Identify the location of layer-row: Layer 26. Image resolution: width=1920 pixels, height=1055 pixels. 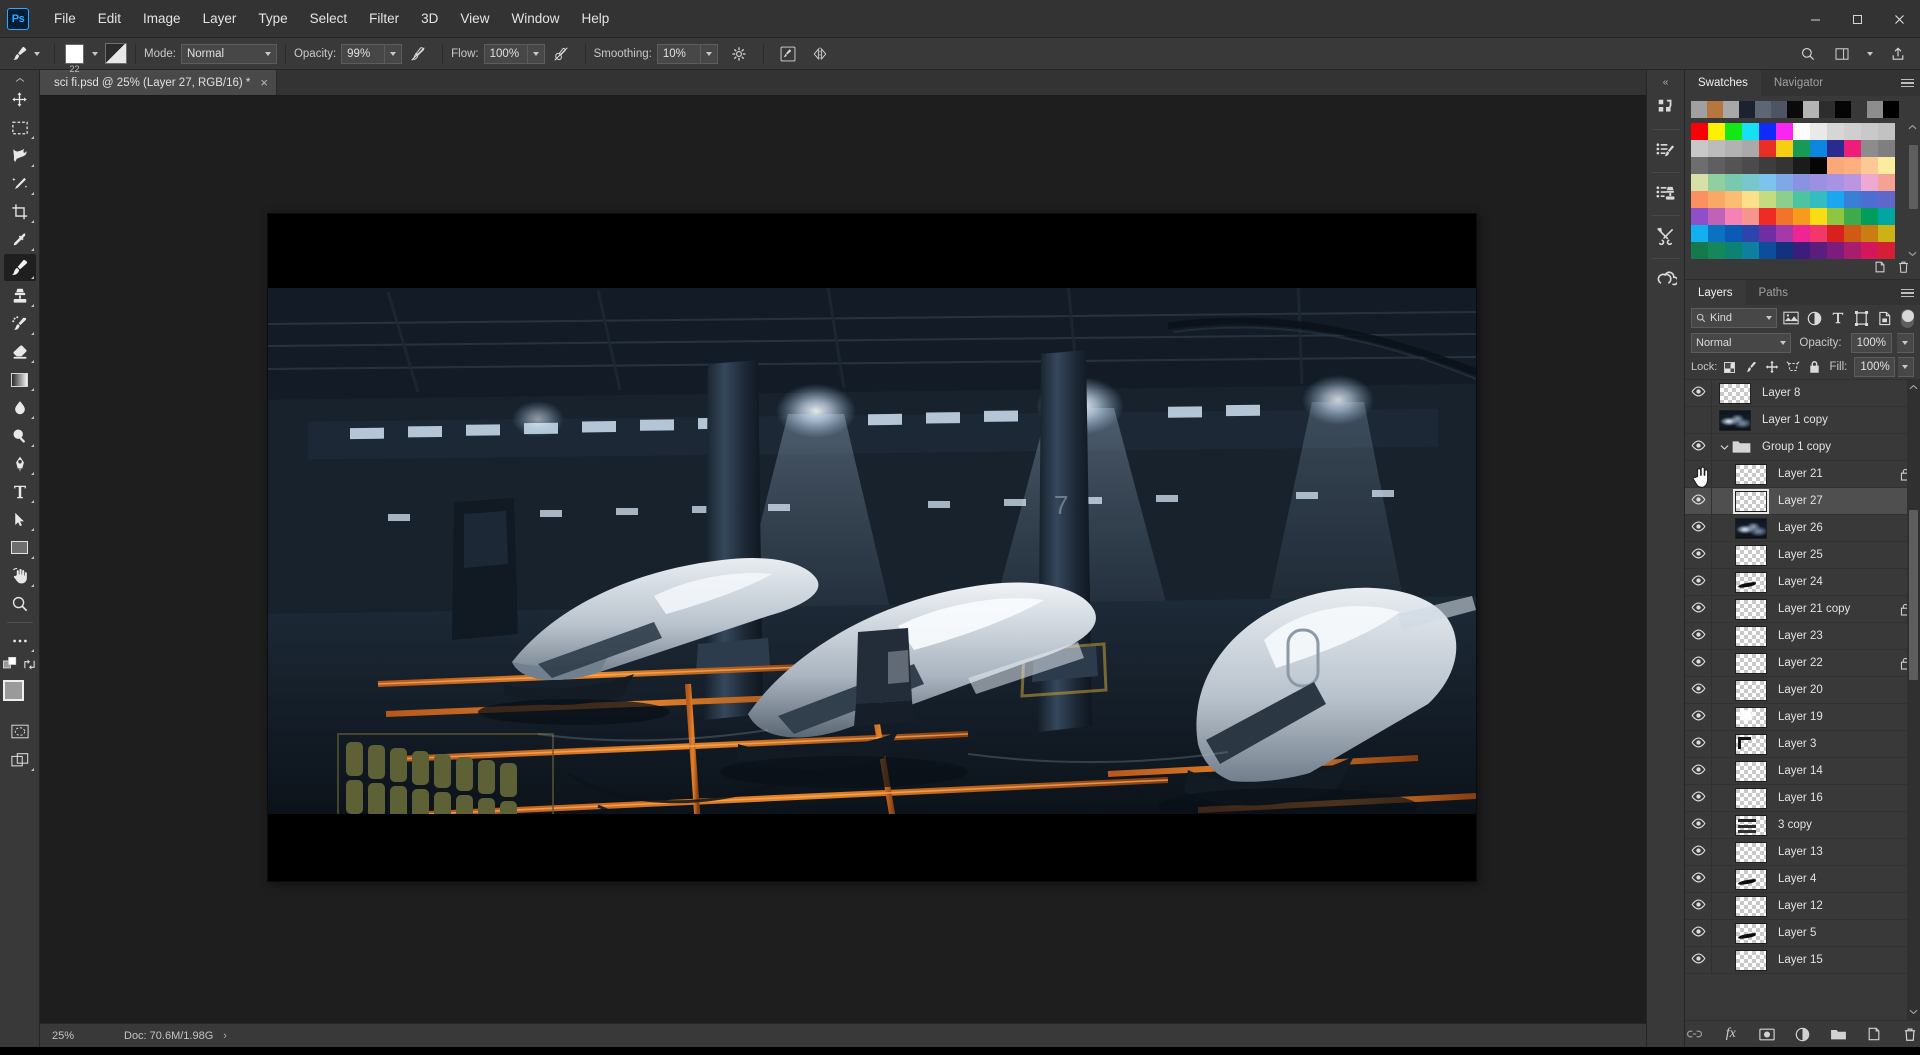
(1802, 528).